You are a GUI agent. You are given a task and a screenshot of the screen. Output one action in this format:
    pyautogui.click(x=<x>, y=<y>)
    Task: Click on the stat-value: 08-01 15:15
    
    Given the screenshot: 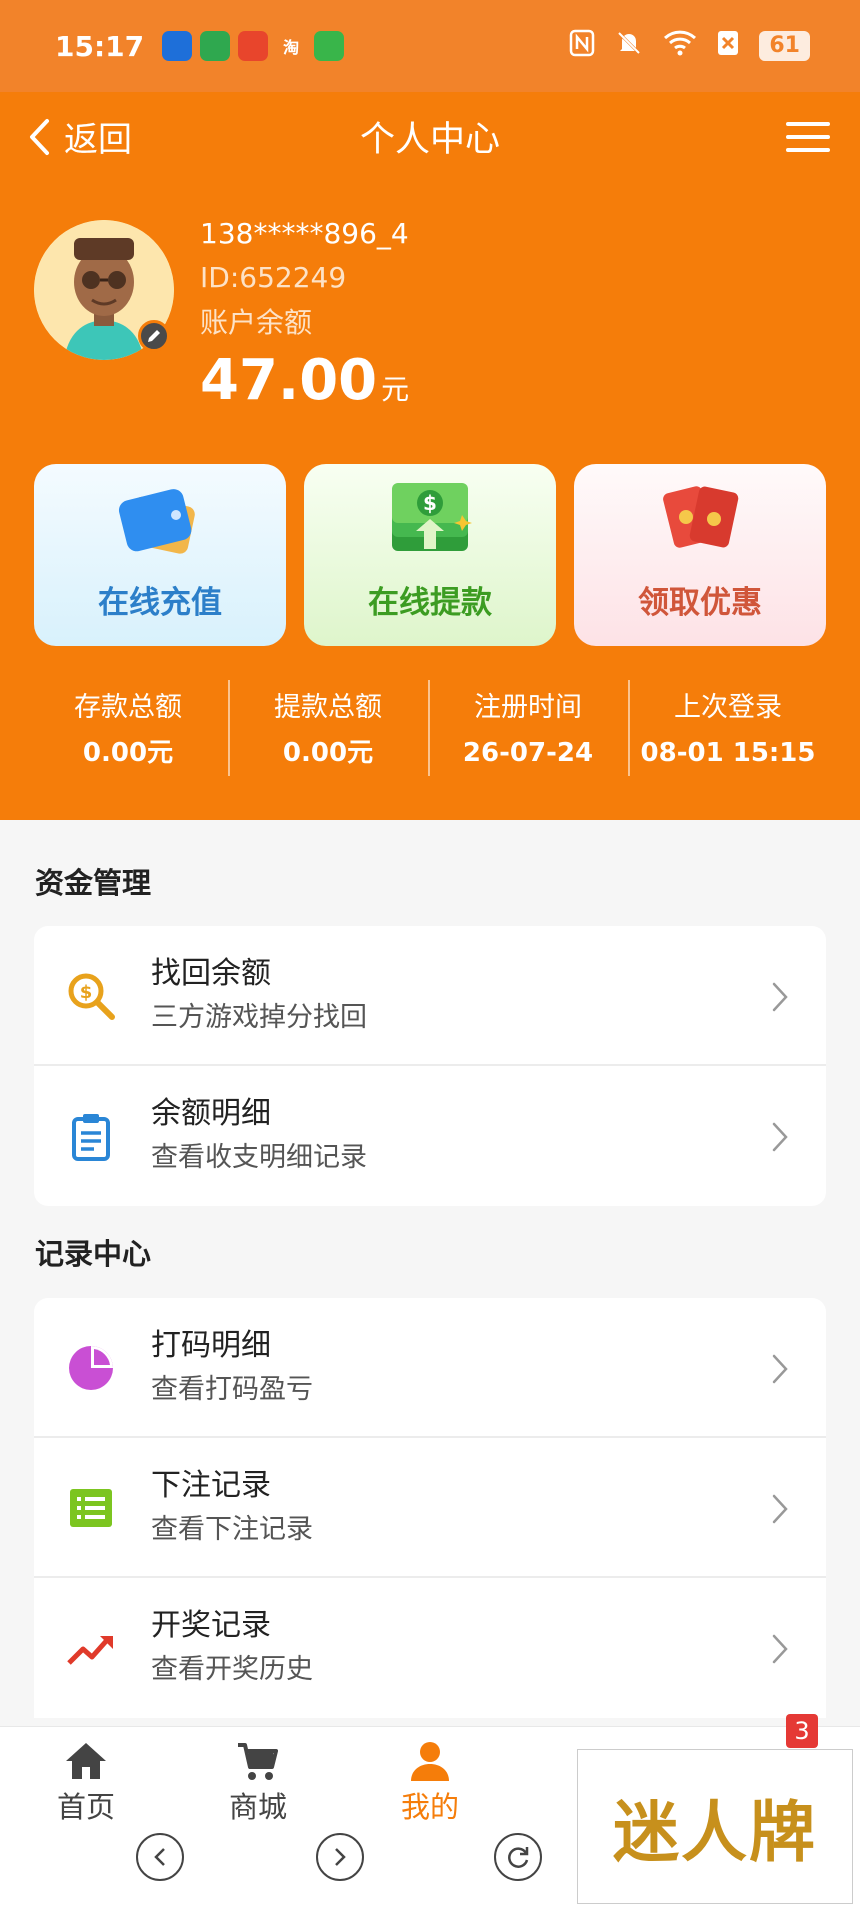 What is the action you would take?
    pyautogui.click(x=728, y=753)
    